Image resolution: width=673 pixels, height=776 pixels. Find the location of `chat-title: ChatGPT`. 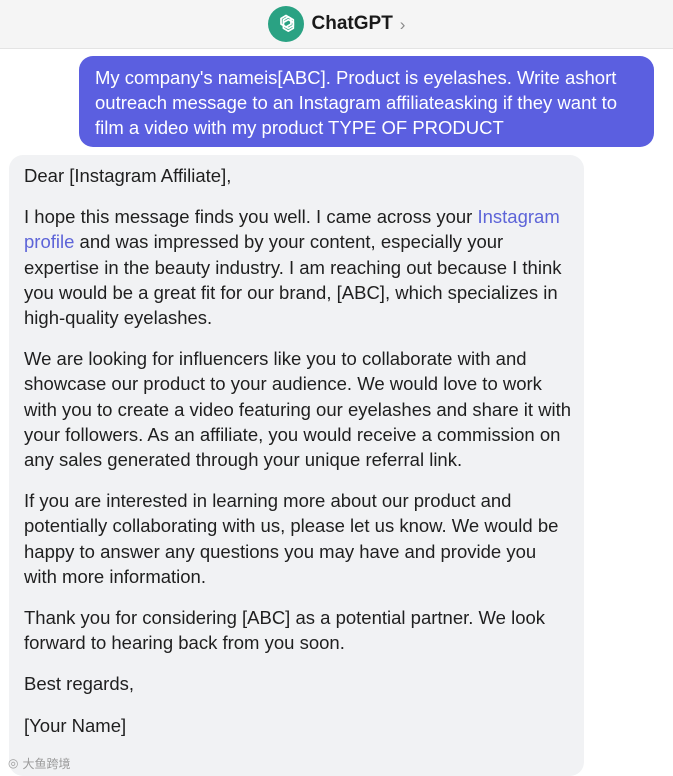

chat-title: ChatGPT is located at coordinates (352, 24).